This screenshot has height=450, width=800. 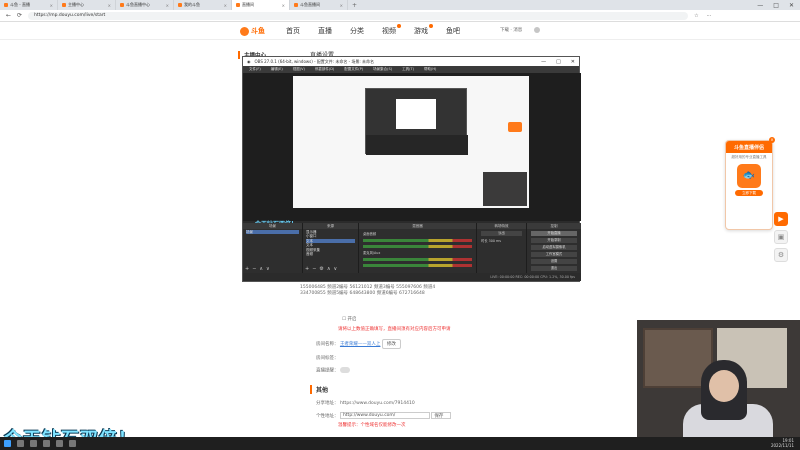 What do you see at coordinates (29, 5) in the screenshot?
I see `browser-tab: 斗鱼 - 直播 ×` at bounding box center [29, 5].